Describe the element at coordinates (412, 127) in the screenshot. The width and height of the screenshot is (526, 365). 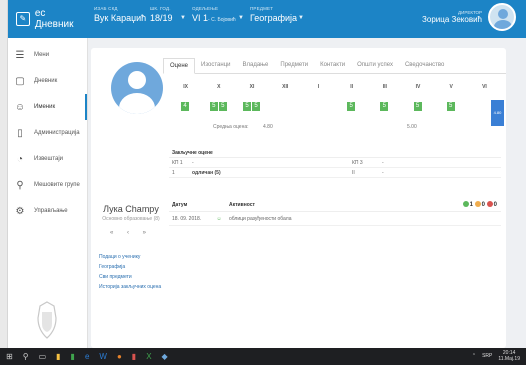
I see `average-value-2: 5.00` at that location.